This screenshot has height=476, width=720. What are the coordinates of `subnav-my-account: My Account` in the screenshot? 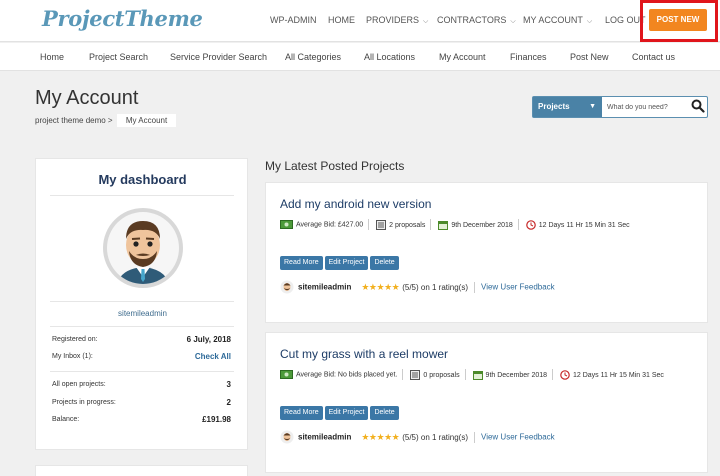 It's located at (462, 57).